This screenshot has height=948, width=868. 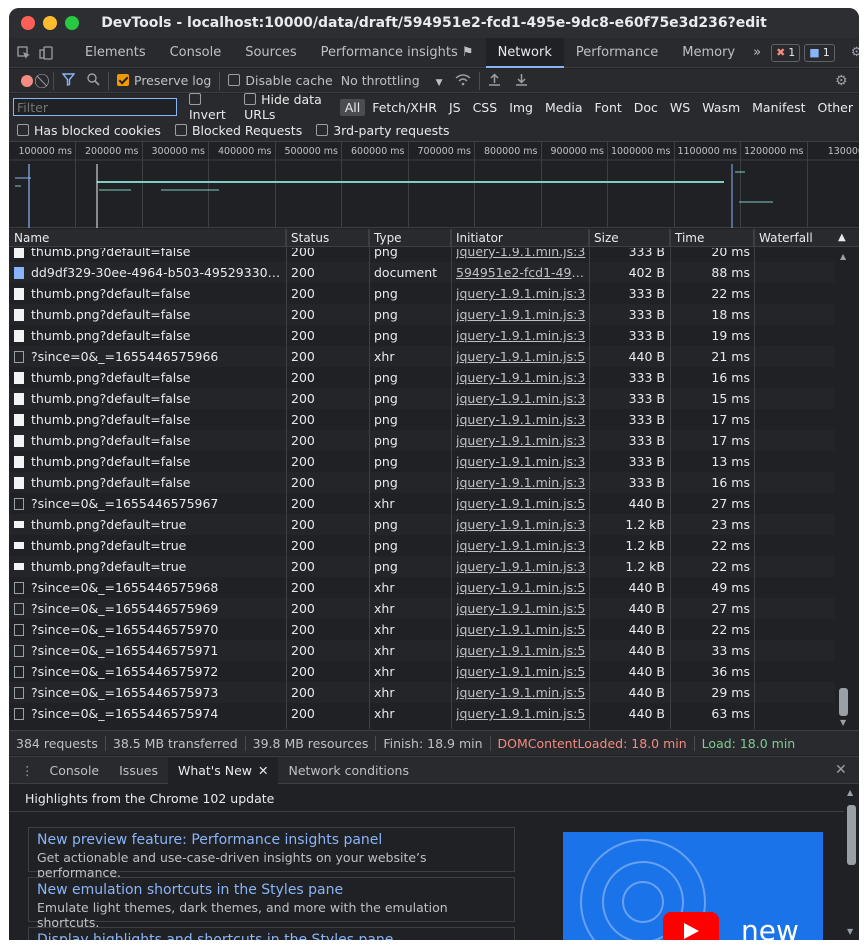 I want to click on drawer-tab-issues: Issues, so click(x=138, y=770).